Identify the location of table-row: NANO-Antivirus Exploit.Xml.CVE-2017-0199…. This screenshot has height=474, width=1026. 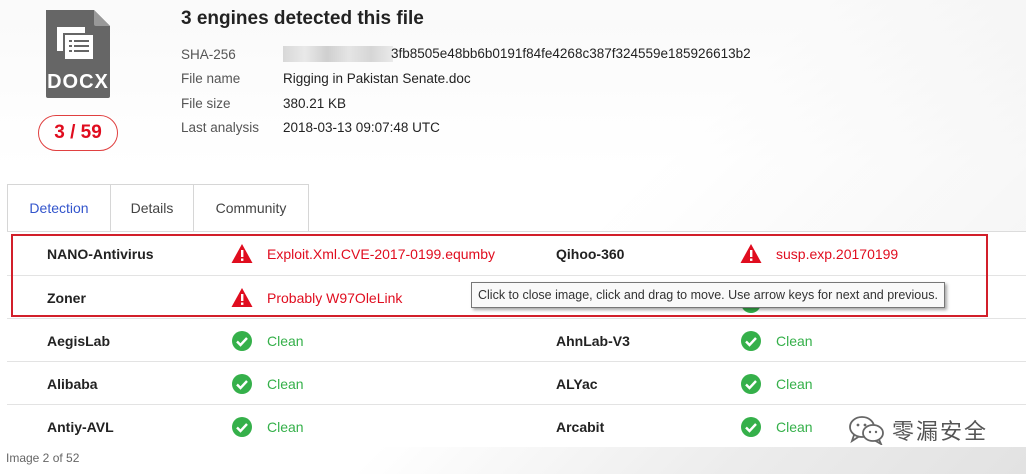
(516, 253).